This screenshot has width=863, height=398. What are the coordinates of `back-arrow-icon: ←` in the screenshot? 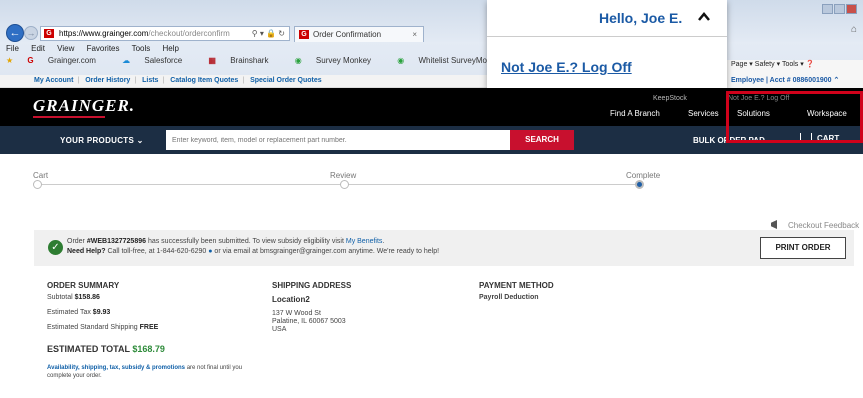 It's located at (15, 33).